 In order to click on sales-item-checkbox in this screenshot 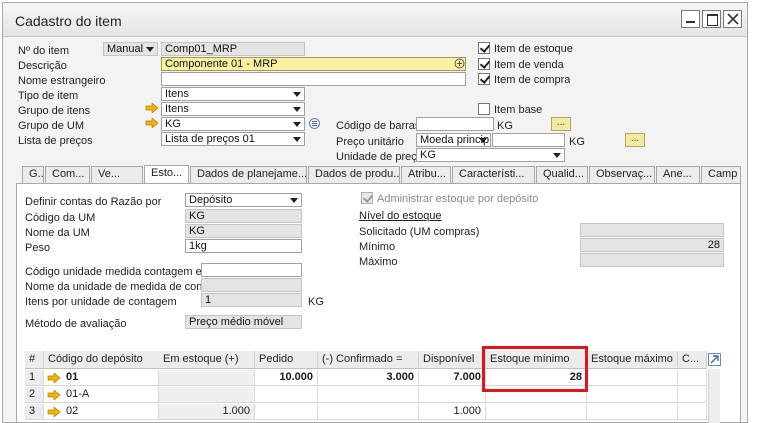, I will do `click(484, 64)`.